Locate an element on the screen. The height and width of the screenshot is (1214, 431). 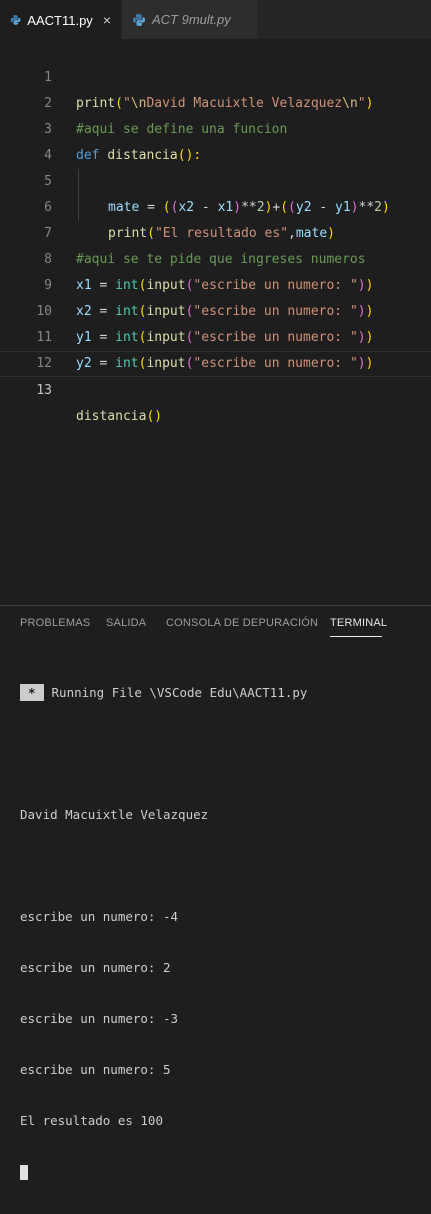
code-line: 9 x2 = int(input("escribe un numero: ")) is located at coordinates (215, 283).